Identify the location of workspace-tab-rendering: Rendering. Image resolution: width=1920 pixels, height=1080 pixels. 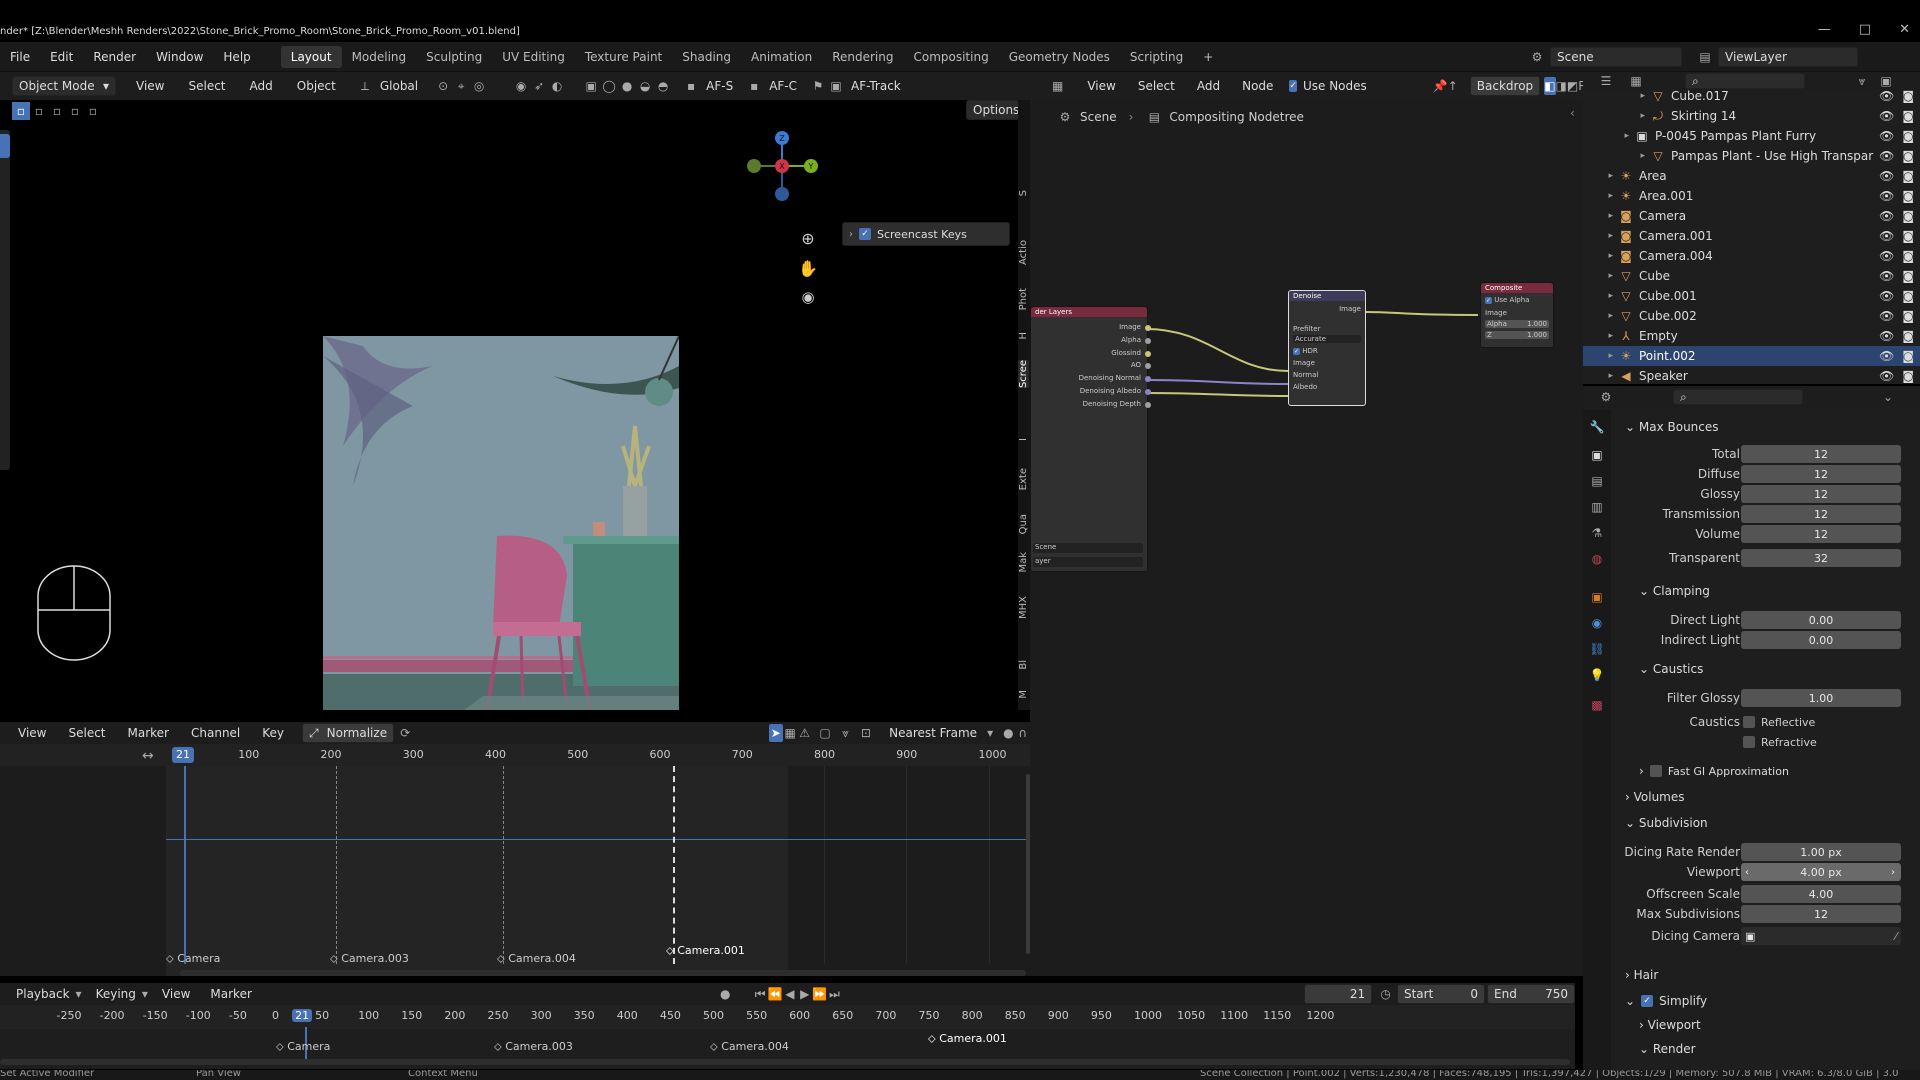
(862, 57).